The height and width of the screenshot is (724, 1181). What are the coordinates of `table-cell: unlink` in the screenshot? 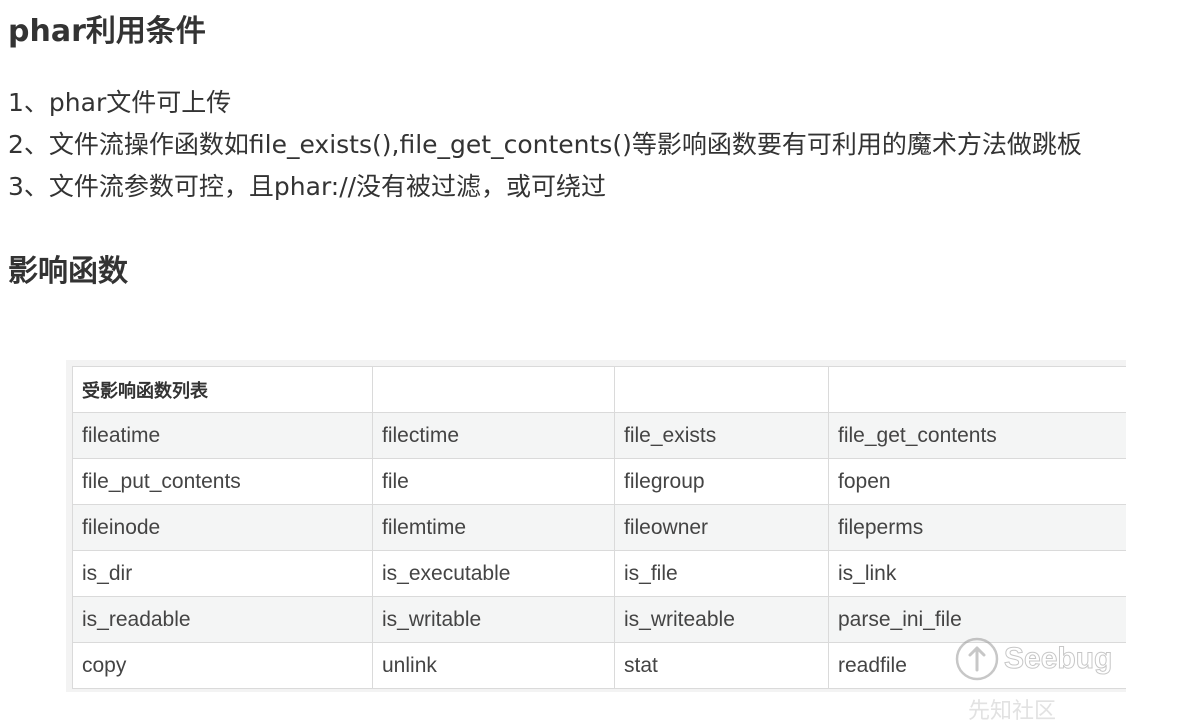 It's located at (493, 665).